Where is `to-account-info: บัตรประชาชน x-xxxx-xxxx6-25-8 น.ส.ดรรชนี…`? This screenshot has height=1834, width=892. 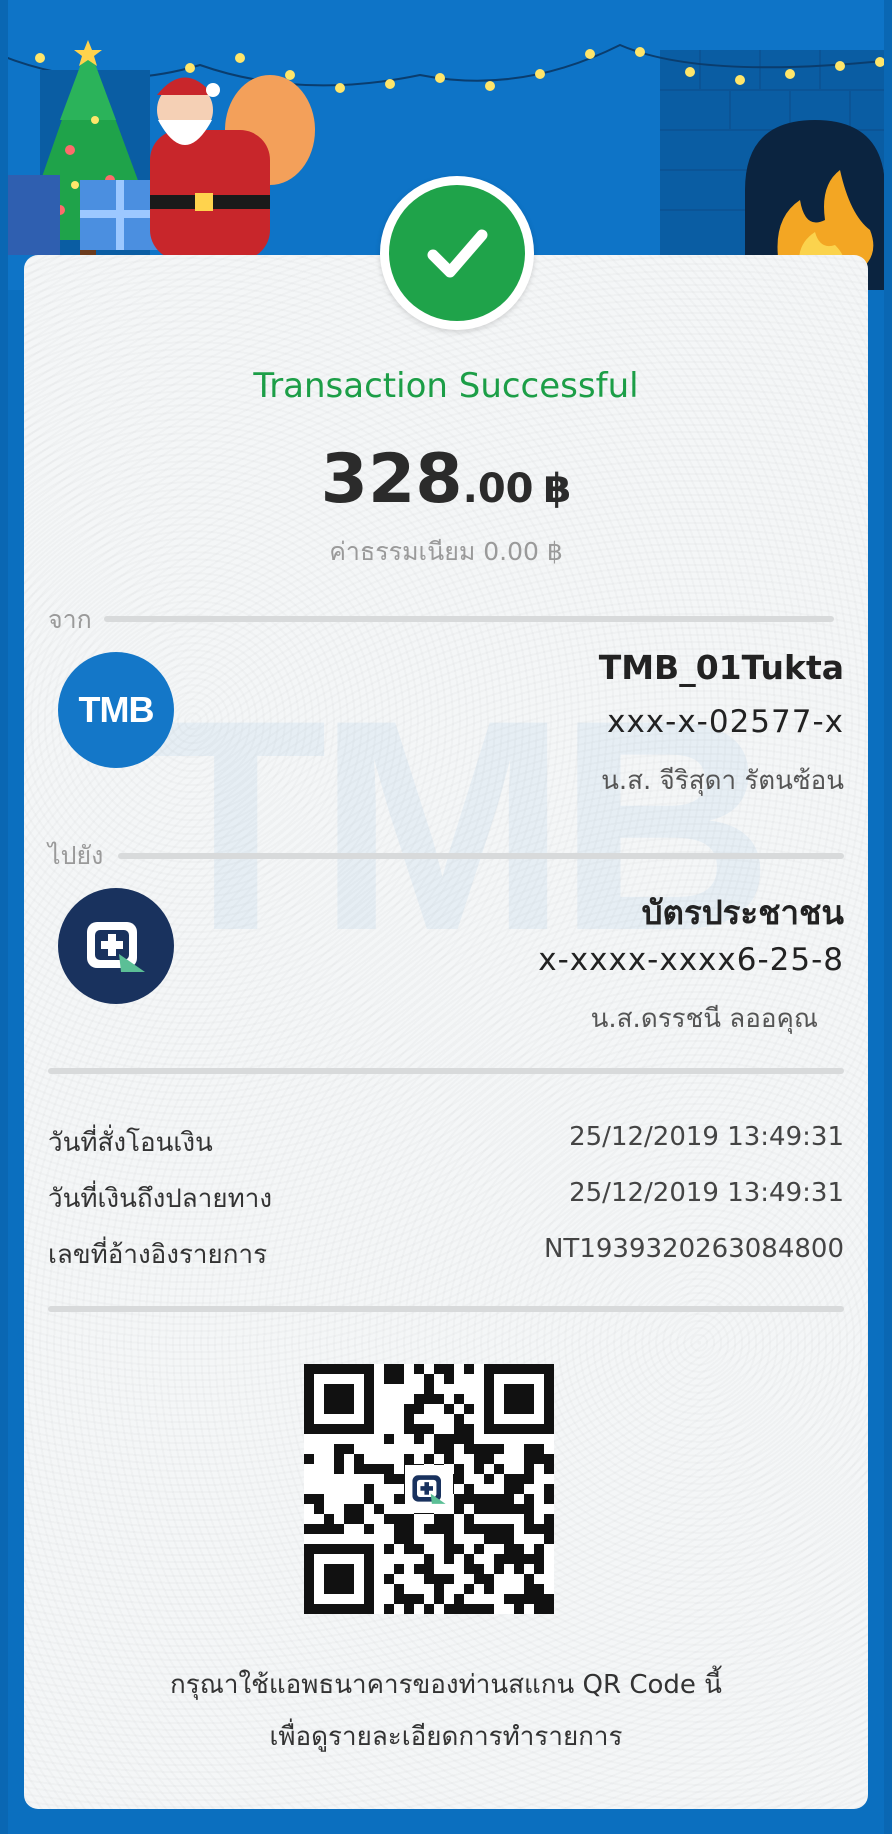 to-account-info: บัตรประชาชน x-xxxx-xxxx6-25-8 น.ส.ดรรชนี… is located at coordinates (691, 962).